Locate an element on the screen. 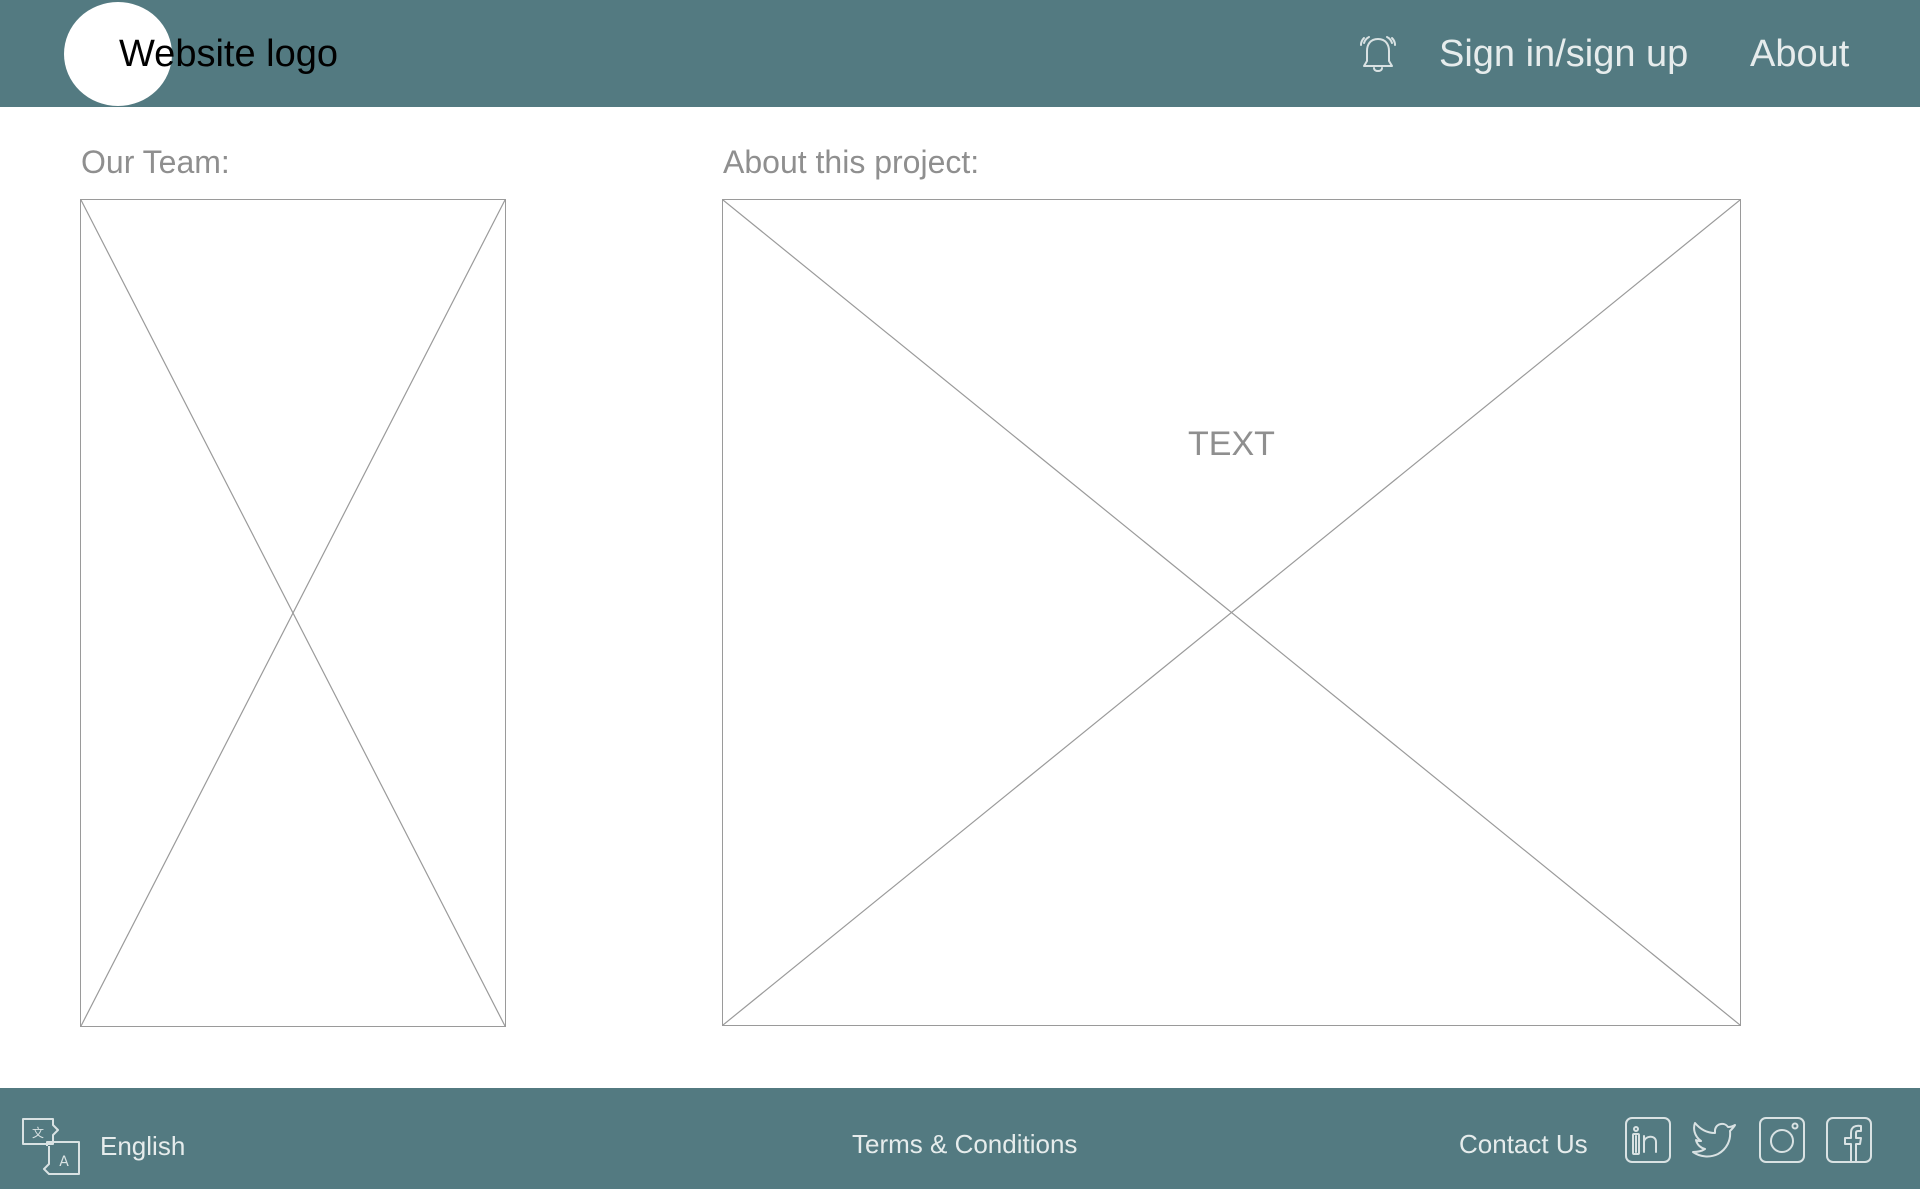 This screenshot has width=1920, height=1189. twitter-icon is located at coordinates (1714, 1140).